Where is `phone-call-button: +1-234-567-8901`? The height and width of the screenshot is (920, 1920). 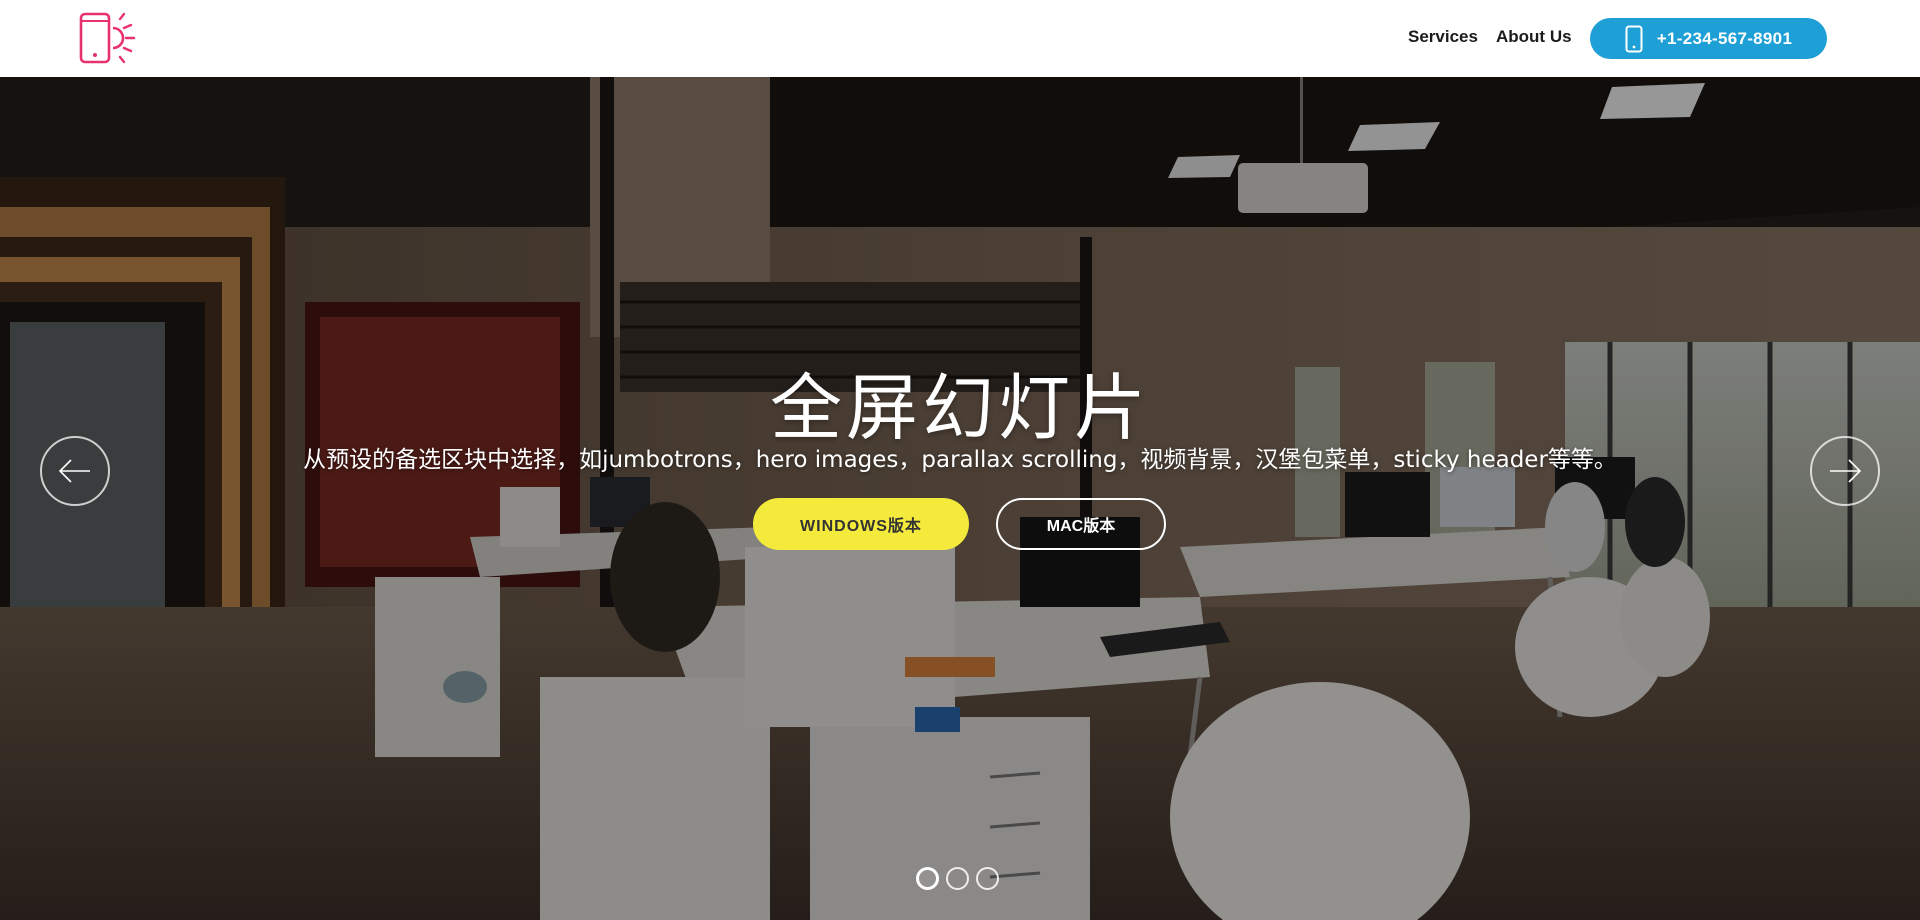 phone-call-button: +1-234-567-8901 is located at coordinates (1708, 38).